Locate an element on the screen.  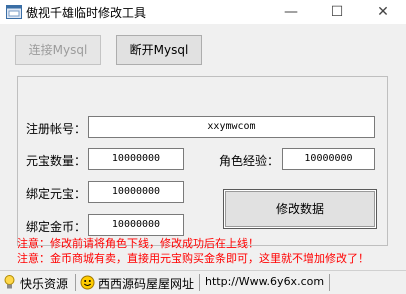
disconnect-mysql-button: 断开Mysql is located at coordinates (159, 50).